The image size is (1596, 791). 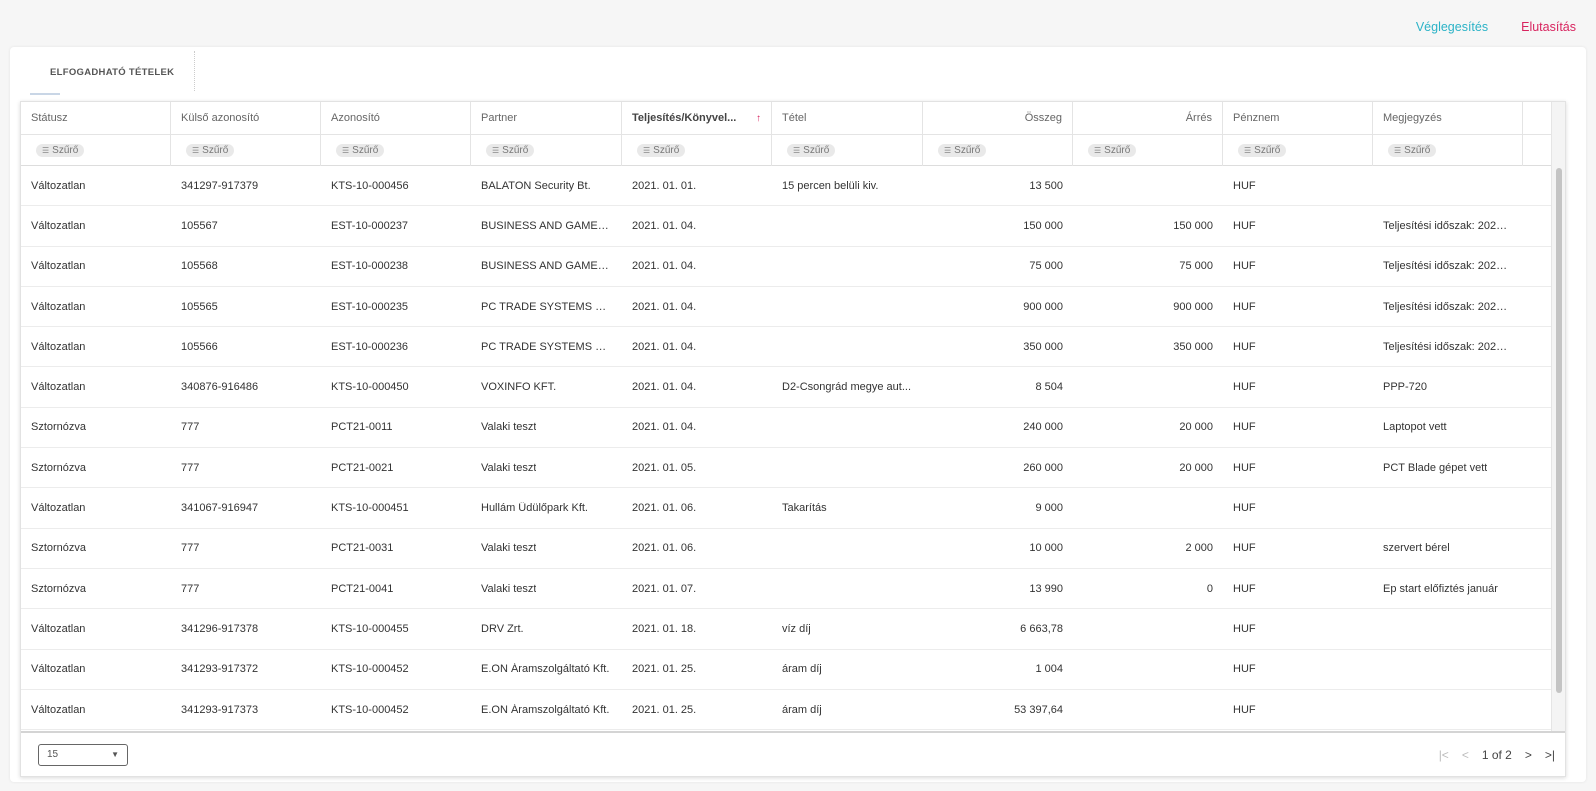 I want to click on filter-label: Szűrő, so click(x=215, y=150).